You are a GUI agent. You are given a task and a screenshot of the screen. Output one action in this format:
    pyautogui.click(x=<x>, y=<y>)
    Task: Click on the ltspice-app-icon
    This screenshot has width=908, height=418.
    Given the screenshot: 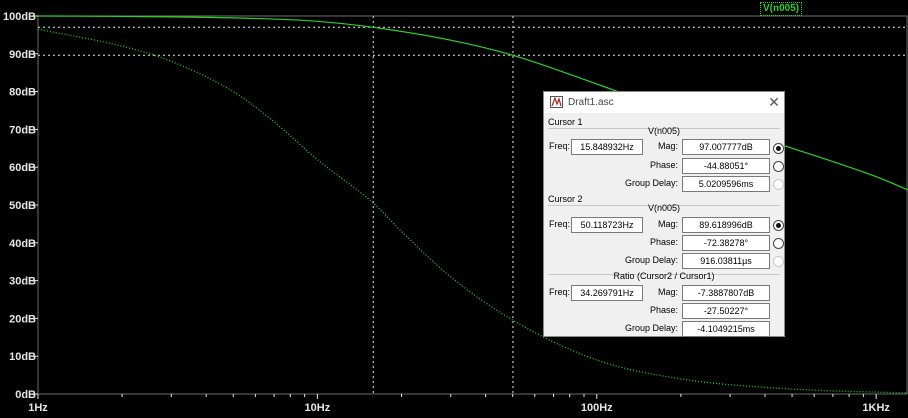 What is the action you would take?
    pyautogui.click(x=556, y=102)
    